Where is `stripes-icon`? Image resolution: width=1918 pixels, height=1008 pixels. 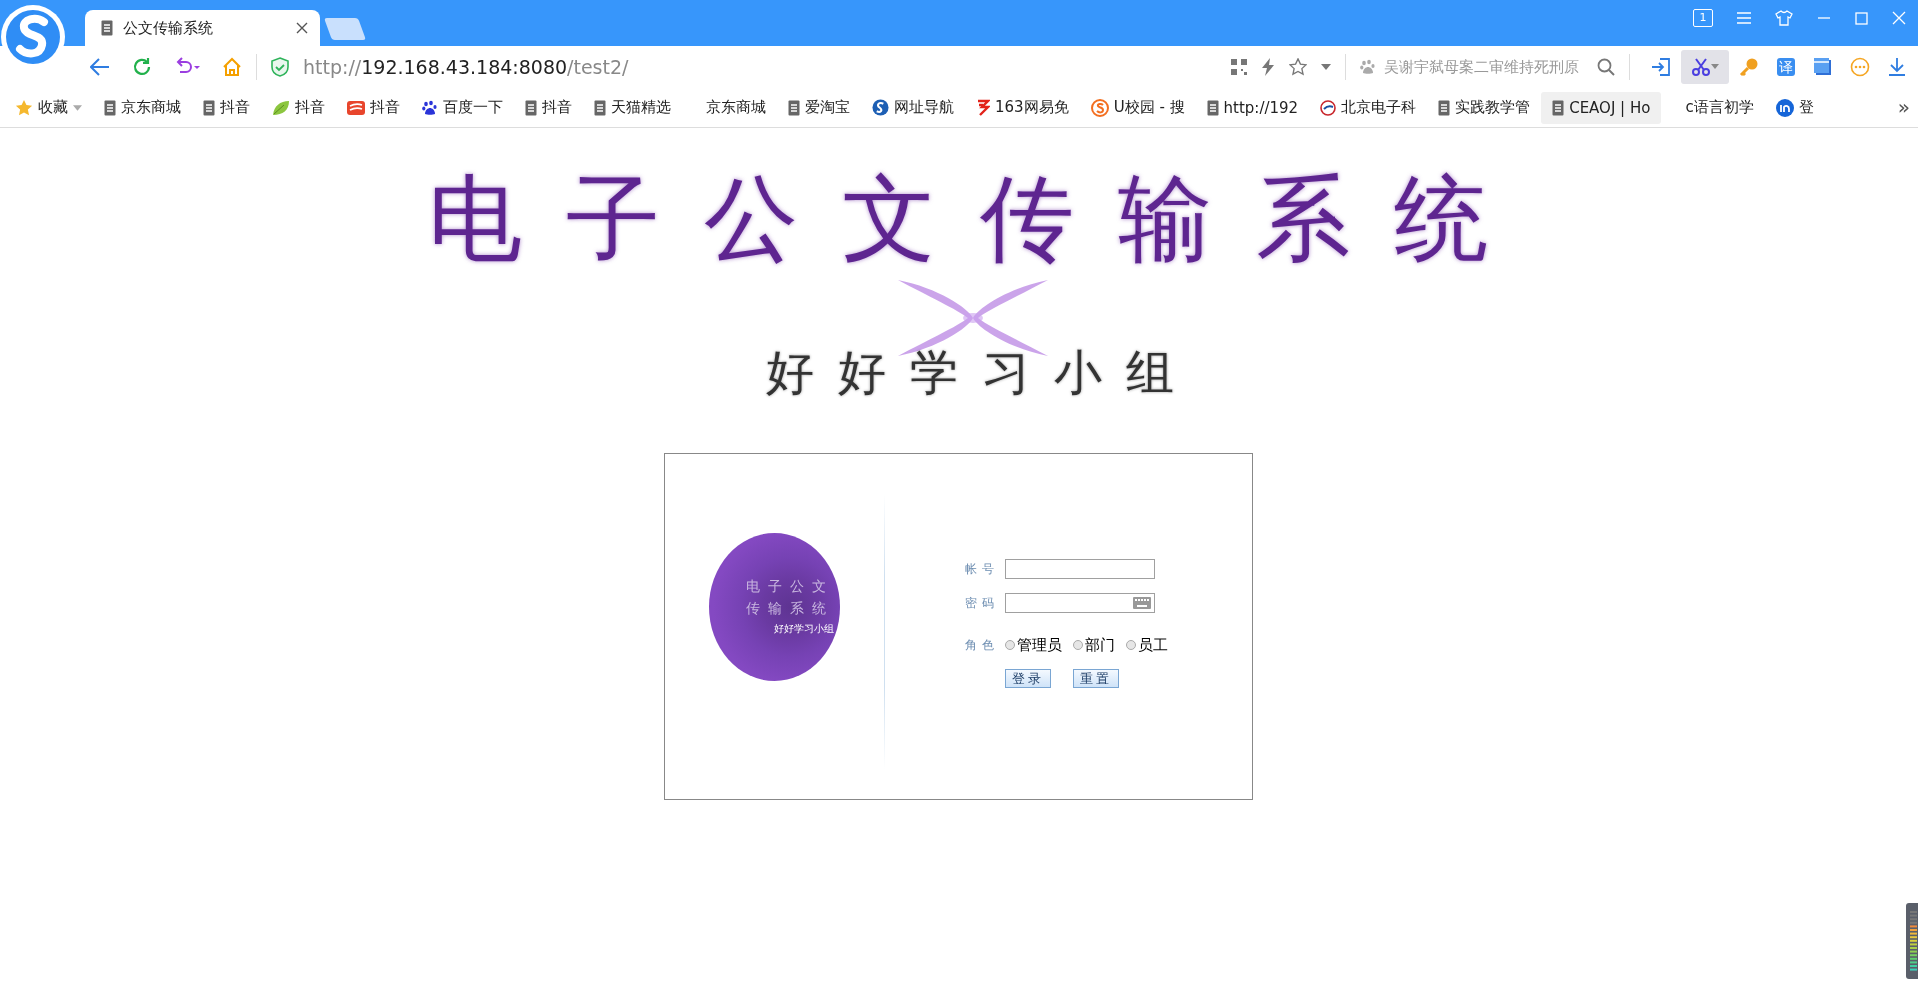
stripes-icon is located at coordinates (356, 107).